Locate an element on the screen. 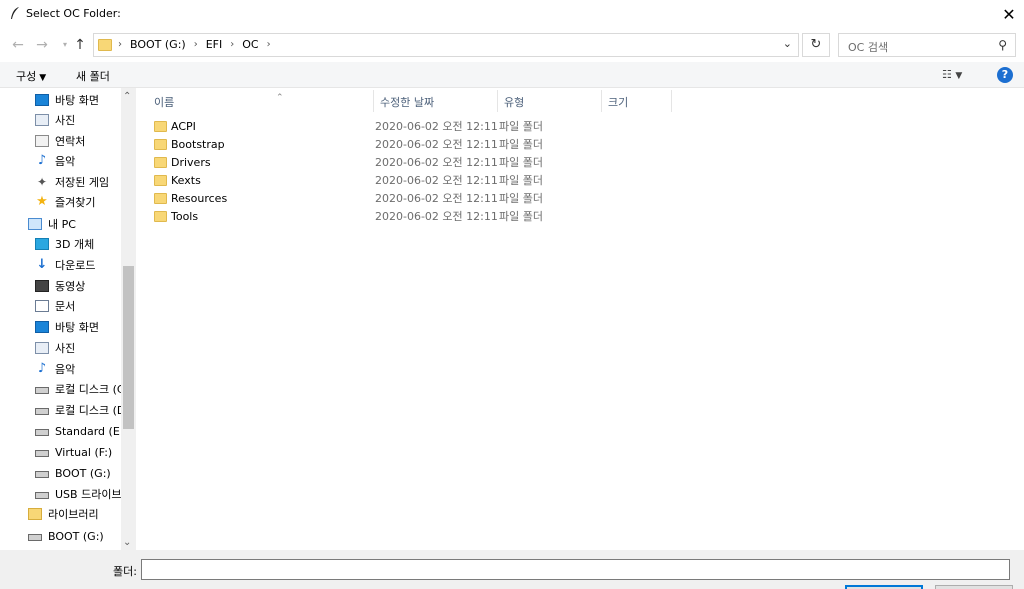  recent-locations-button: ▾ is located at coordinates (65, 45).